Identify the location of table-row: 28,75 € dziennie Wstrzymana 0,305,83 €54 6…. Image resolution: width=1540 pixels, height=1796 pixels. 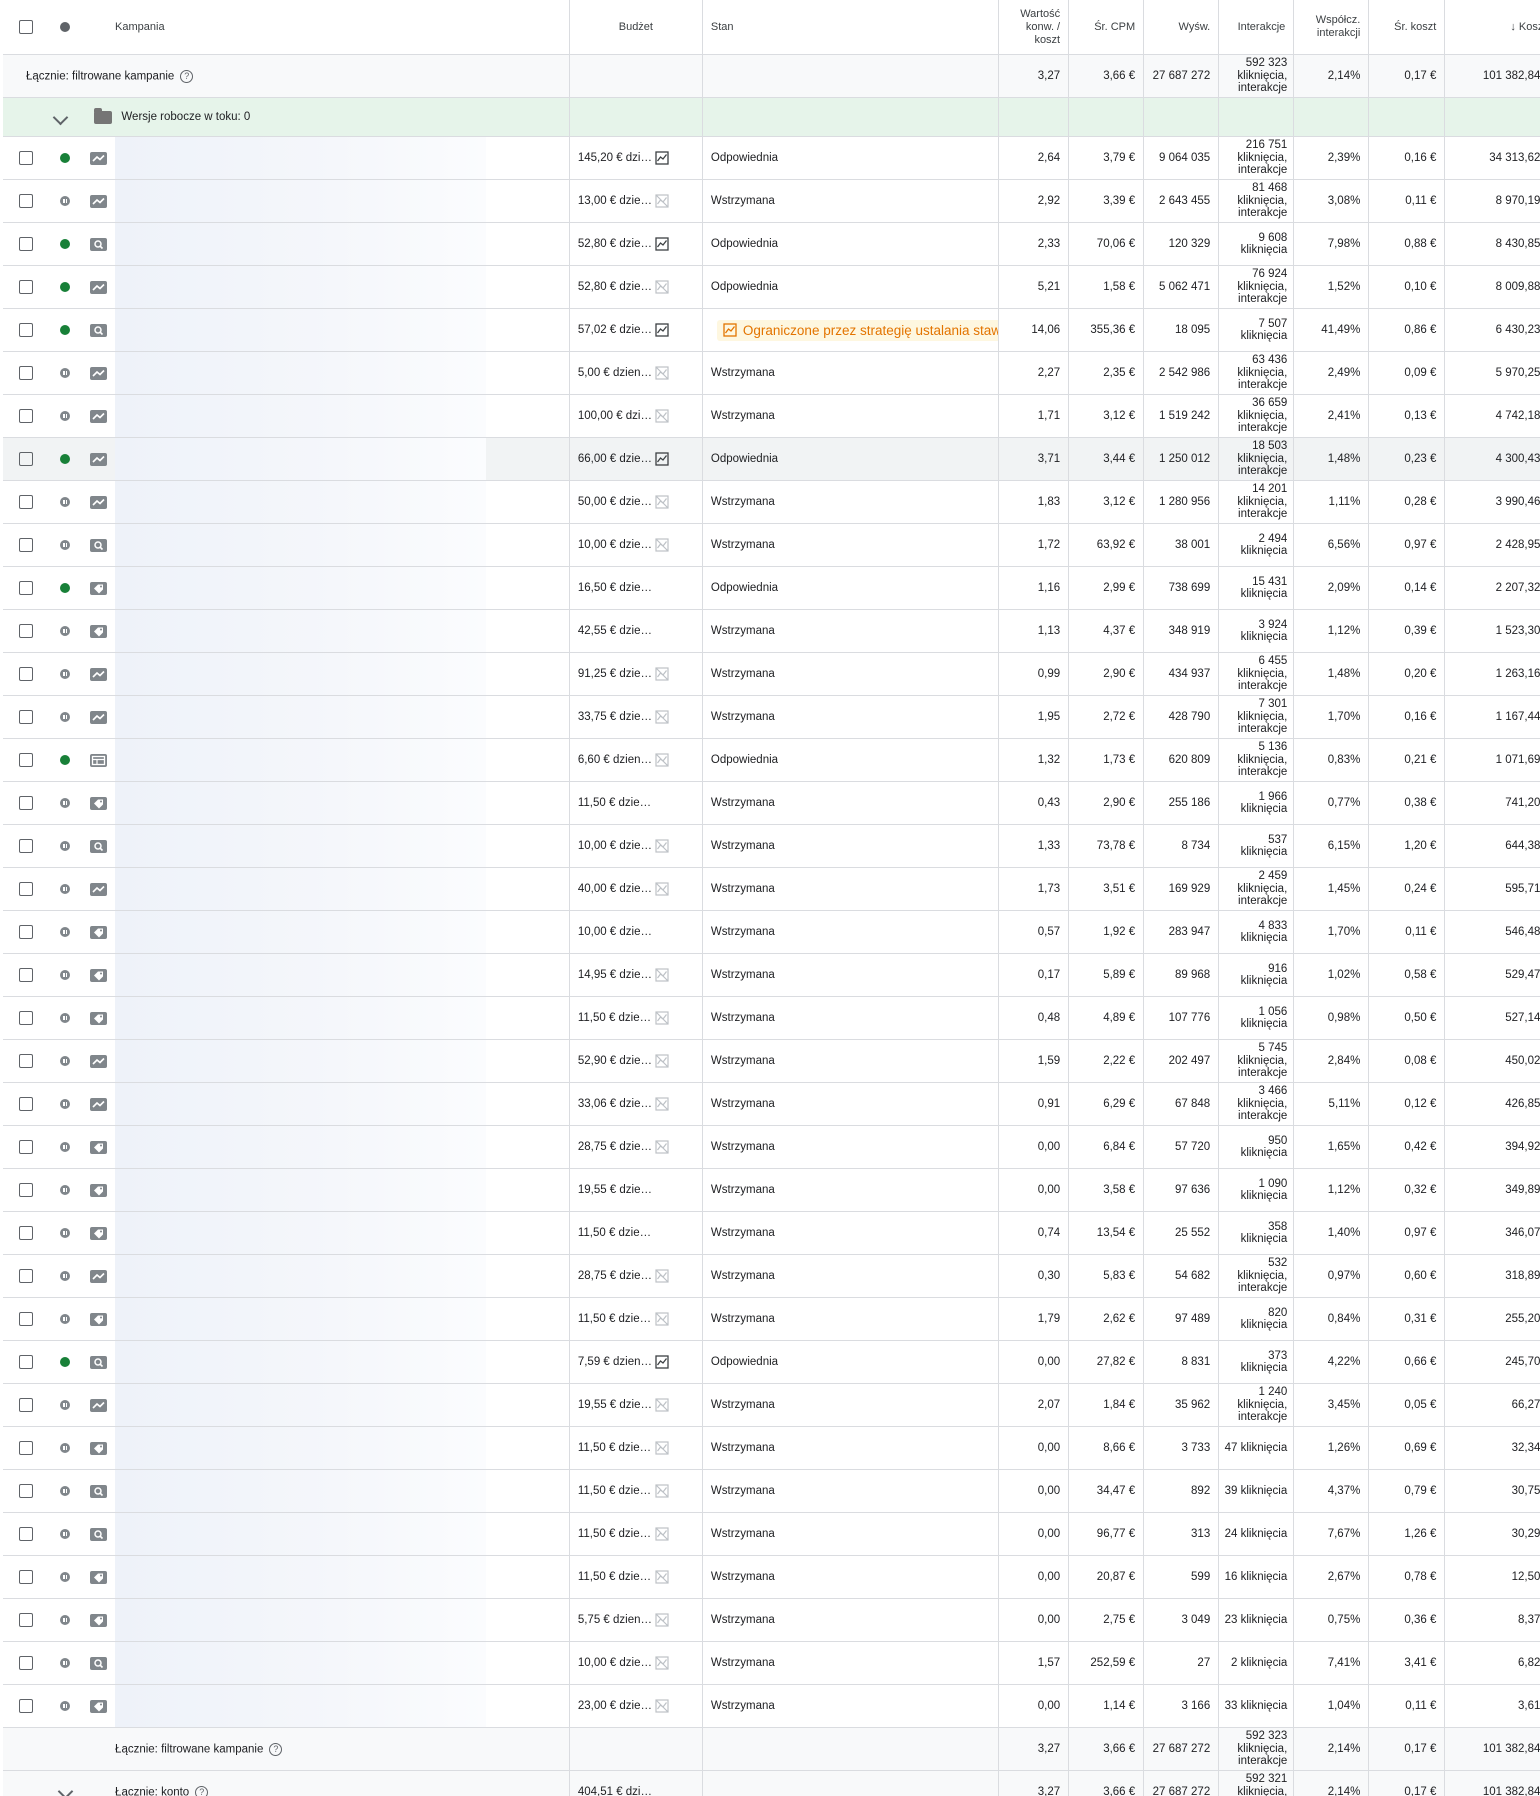
(771, 1276).